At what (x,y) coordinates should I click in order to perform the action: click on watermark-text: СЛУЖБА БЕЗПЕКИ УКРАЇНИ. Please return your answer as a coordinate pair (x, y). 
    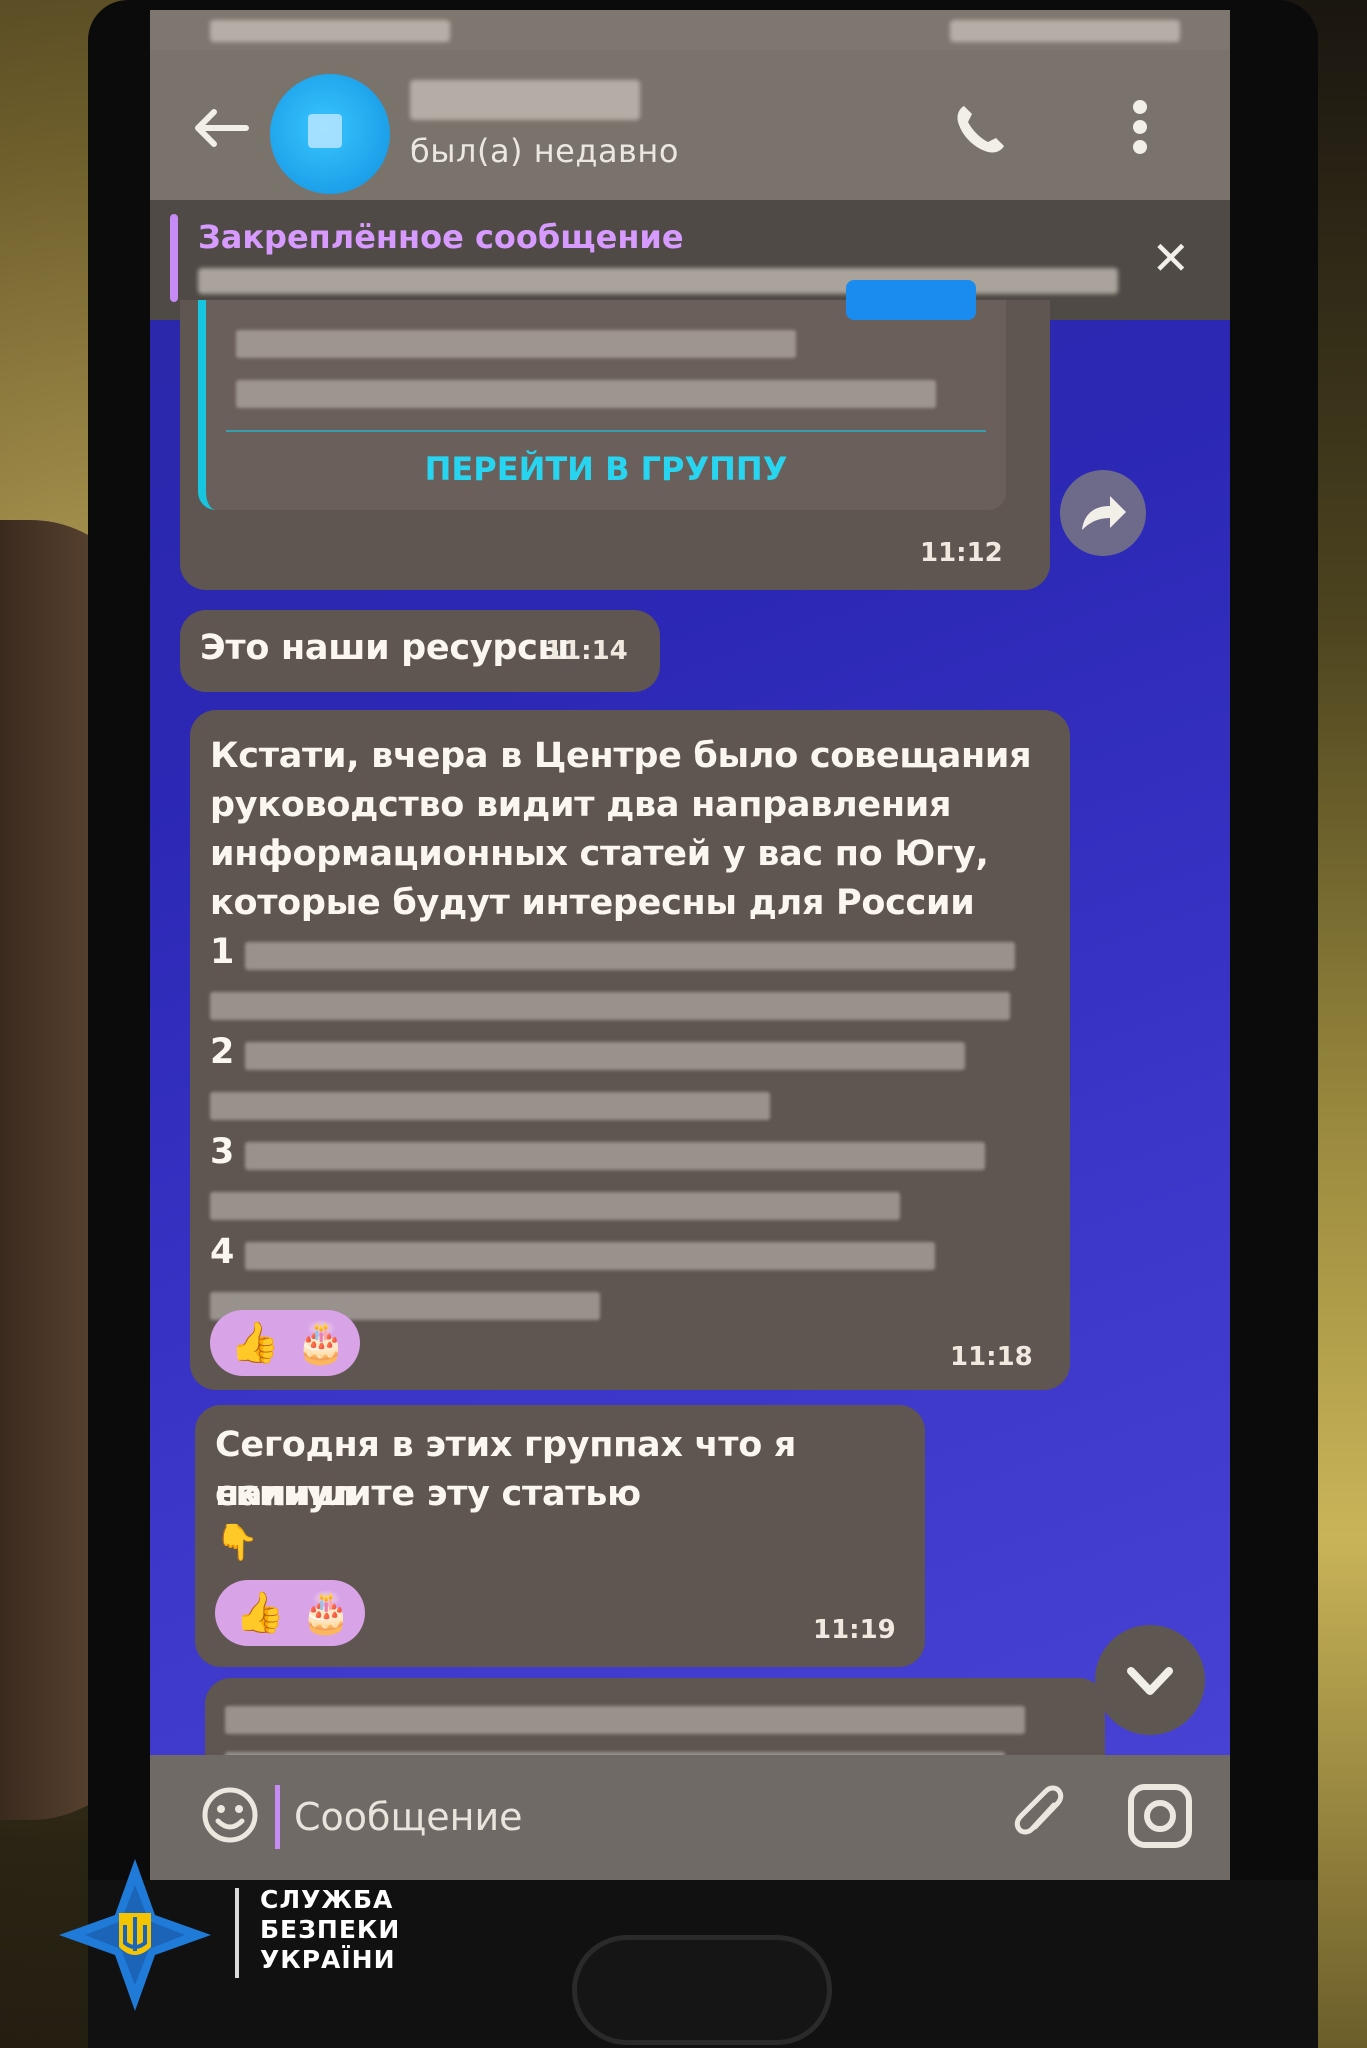
    Looking at the image, I should click on (330, 1930).